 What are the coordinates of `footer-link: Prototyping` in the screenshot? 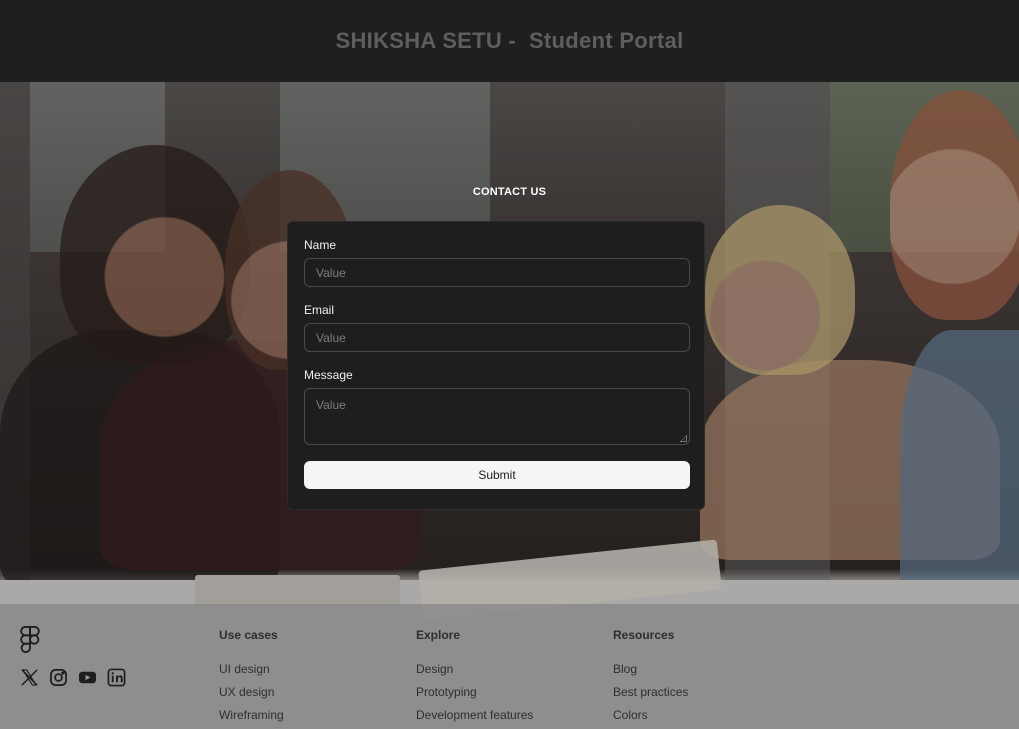 It's located at (474, 692).